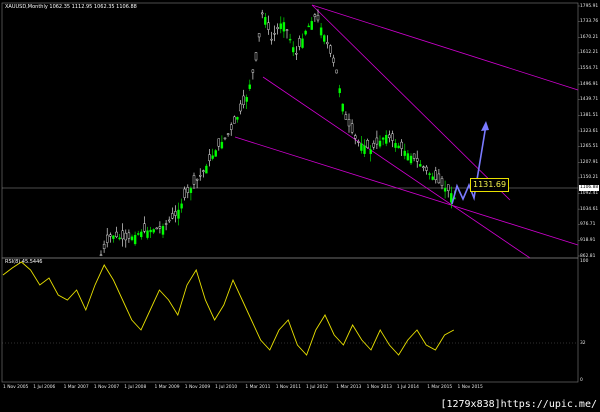  I want to click on price-axis-label: 1612.21, so click(589, 53).